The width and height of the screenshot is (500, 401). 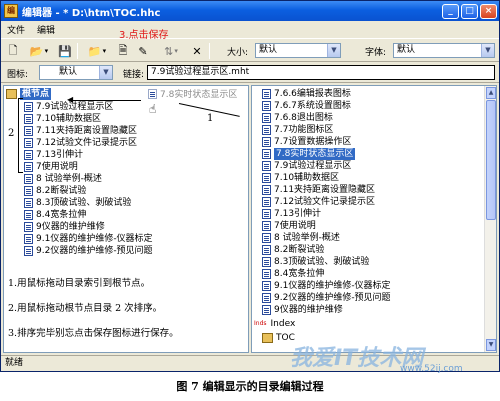 I want to click on instruction-1: 1.用鼠标拖动目录索引到根节点。, so click(x=79, y=283).